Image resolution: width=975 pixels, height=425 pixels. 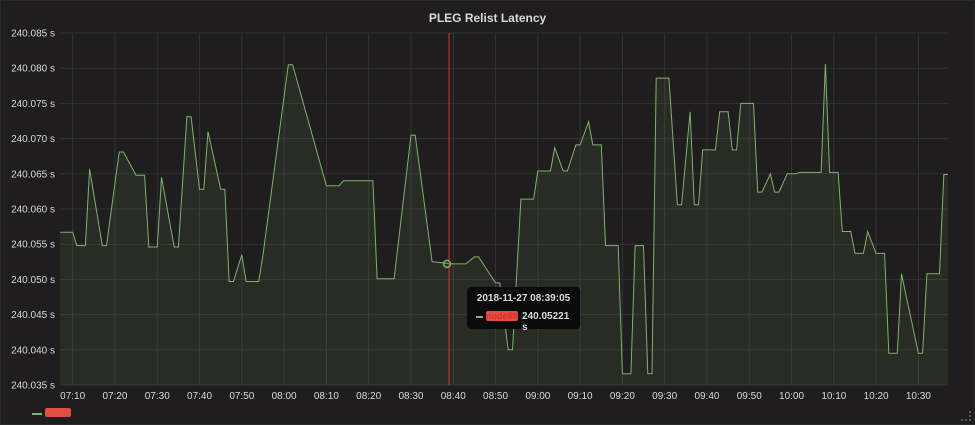 I want to click on y-tick-label: 240.060 s, so click(x=33, y=210).